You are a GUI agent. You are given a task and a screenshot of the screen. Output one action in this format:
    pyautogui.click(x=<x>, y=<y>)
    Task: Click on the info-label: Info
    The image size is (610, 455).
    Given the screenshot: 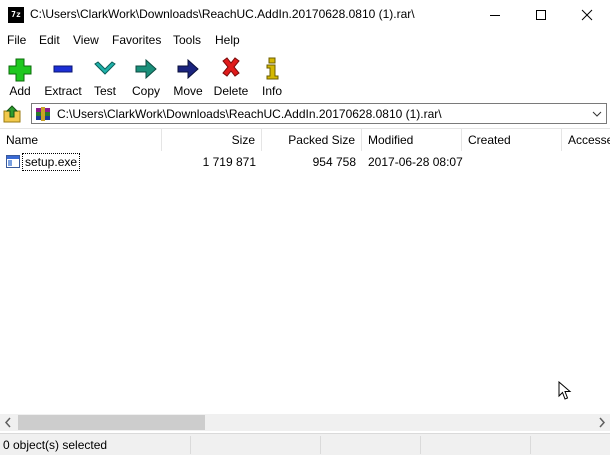 What is the action you would take?
    pyautogui.click(x=271, y=91)
    